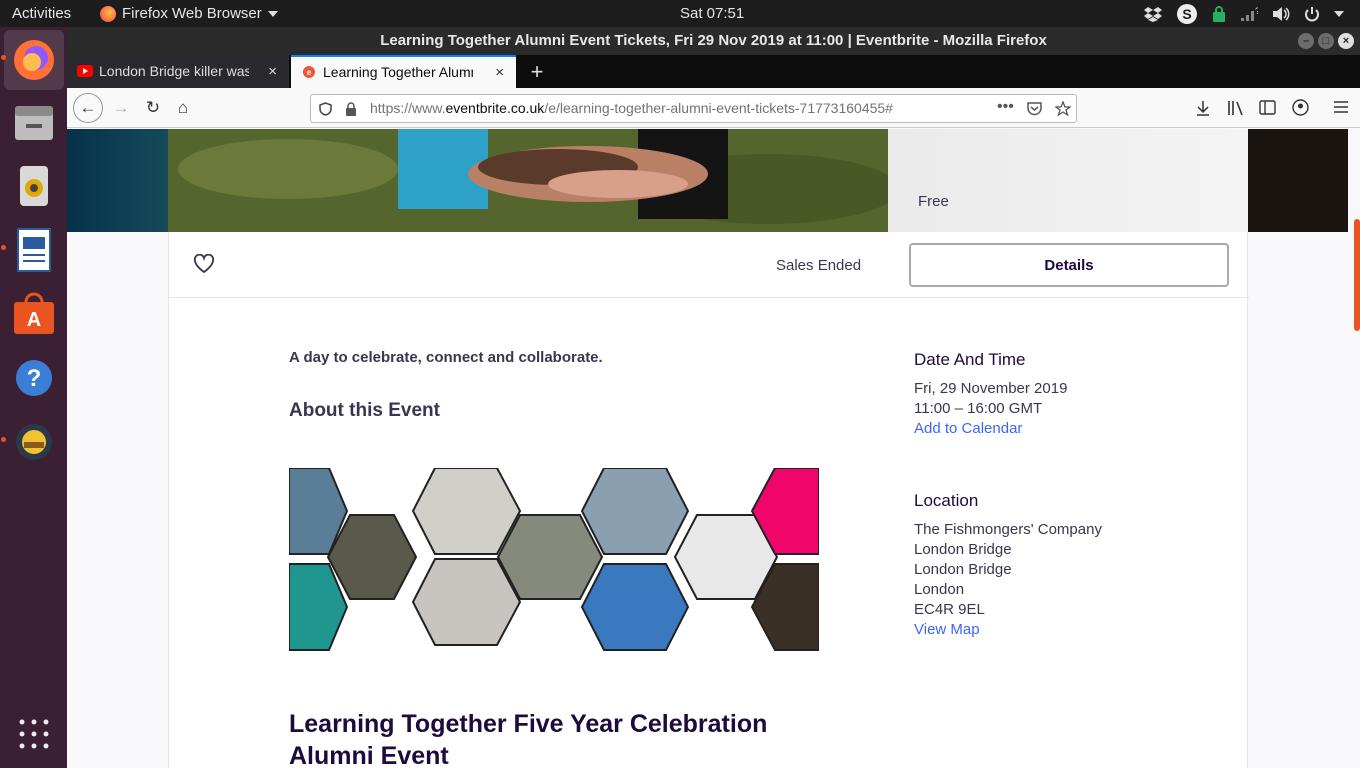 The width and height of the screenshot is (1360, 768). I want to click on shopping-bag-icon: A, so click(34, 313).